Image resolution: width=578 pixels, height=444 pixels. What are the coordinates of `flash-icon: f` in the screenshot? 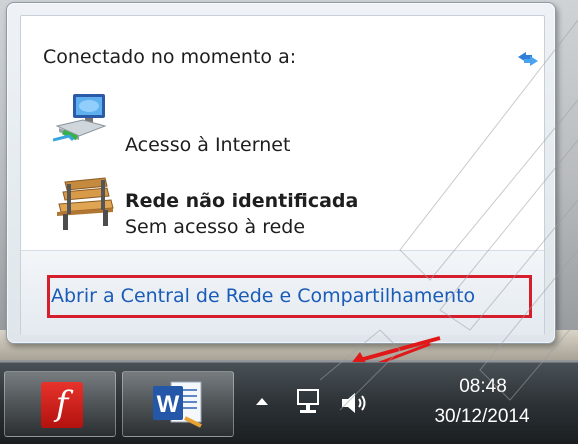 It's located at (62, 405).